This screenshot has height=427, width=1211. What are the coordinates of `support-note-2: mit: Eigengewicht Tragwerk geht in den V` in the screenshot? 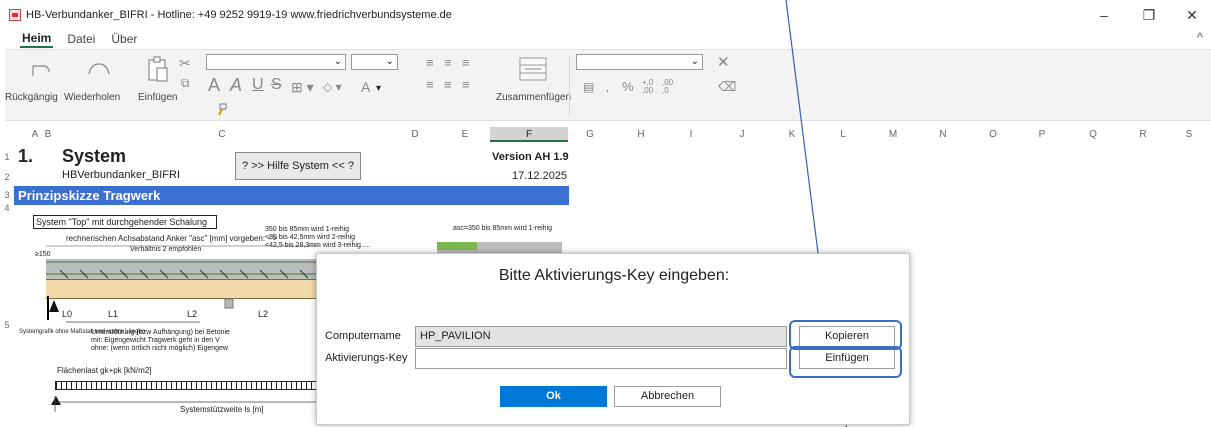 It's located at (155, 340).